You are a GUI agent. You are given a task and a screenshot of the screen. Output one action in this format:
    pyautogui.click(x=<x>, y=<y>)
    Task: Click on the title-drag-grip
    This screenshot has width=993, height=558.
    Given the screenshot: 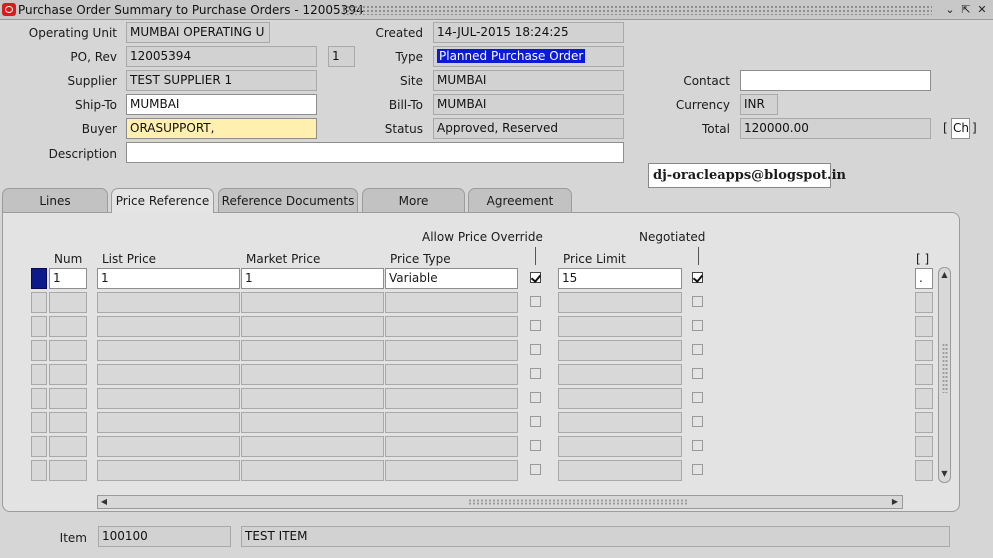 What is the action you would take?
    pyautogui.click(x=637, y=10)
    